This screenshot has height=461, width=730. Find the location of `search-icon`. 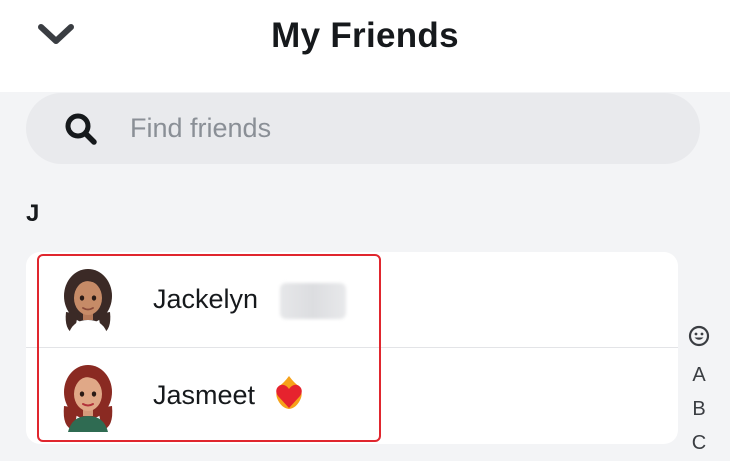

search-icon is located at coordinates (81, 129).